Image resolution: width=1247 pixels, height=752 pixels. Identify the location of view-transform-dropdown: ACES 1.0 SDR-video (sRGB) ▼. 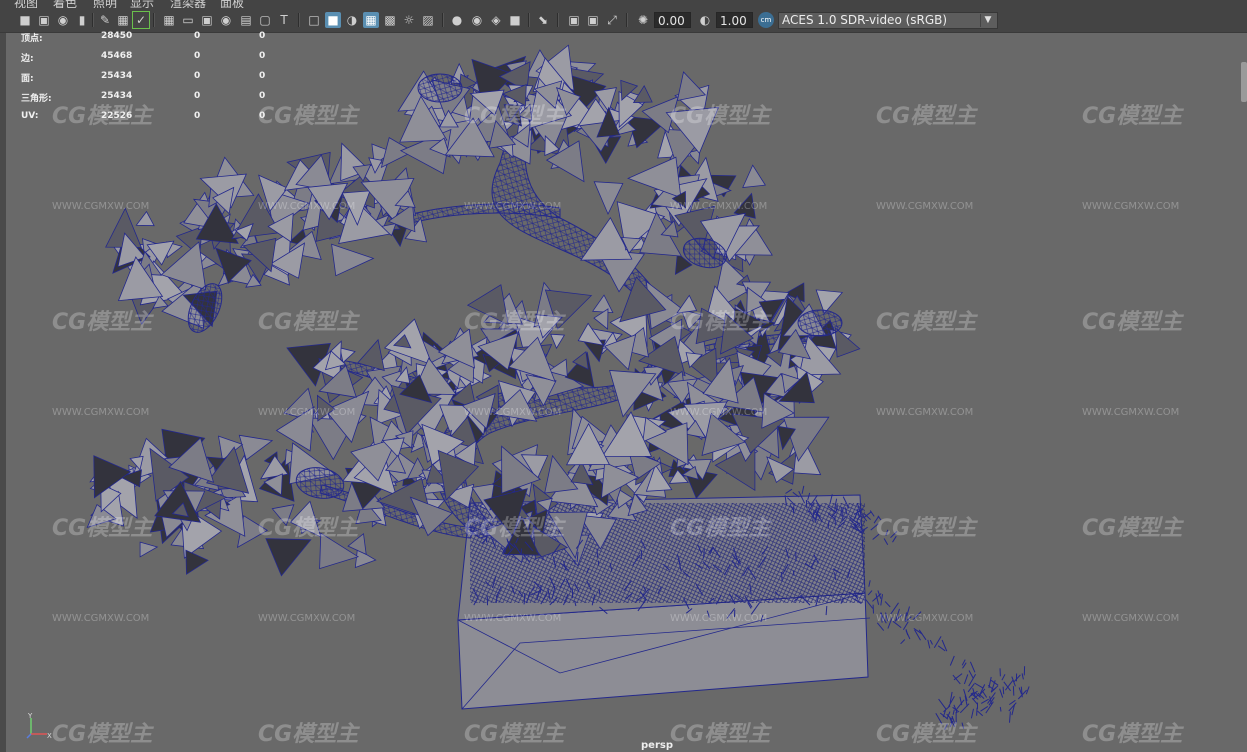
(888, 20).